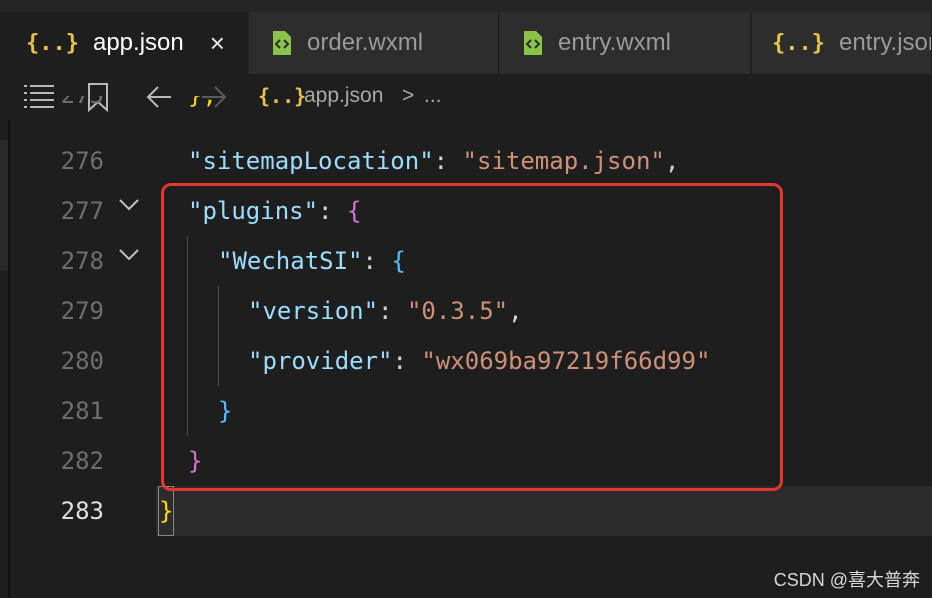 The width and height of the screenshot is (932, 598). Describe the element at coordinates (138, 42) in the screenshot. I see `tab-label: app.json` at that location.